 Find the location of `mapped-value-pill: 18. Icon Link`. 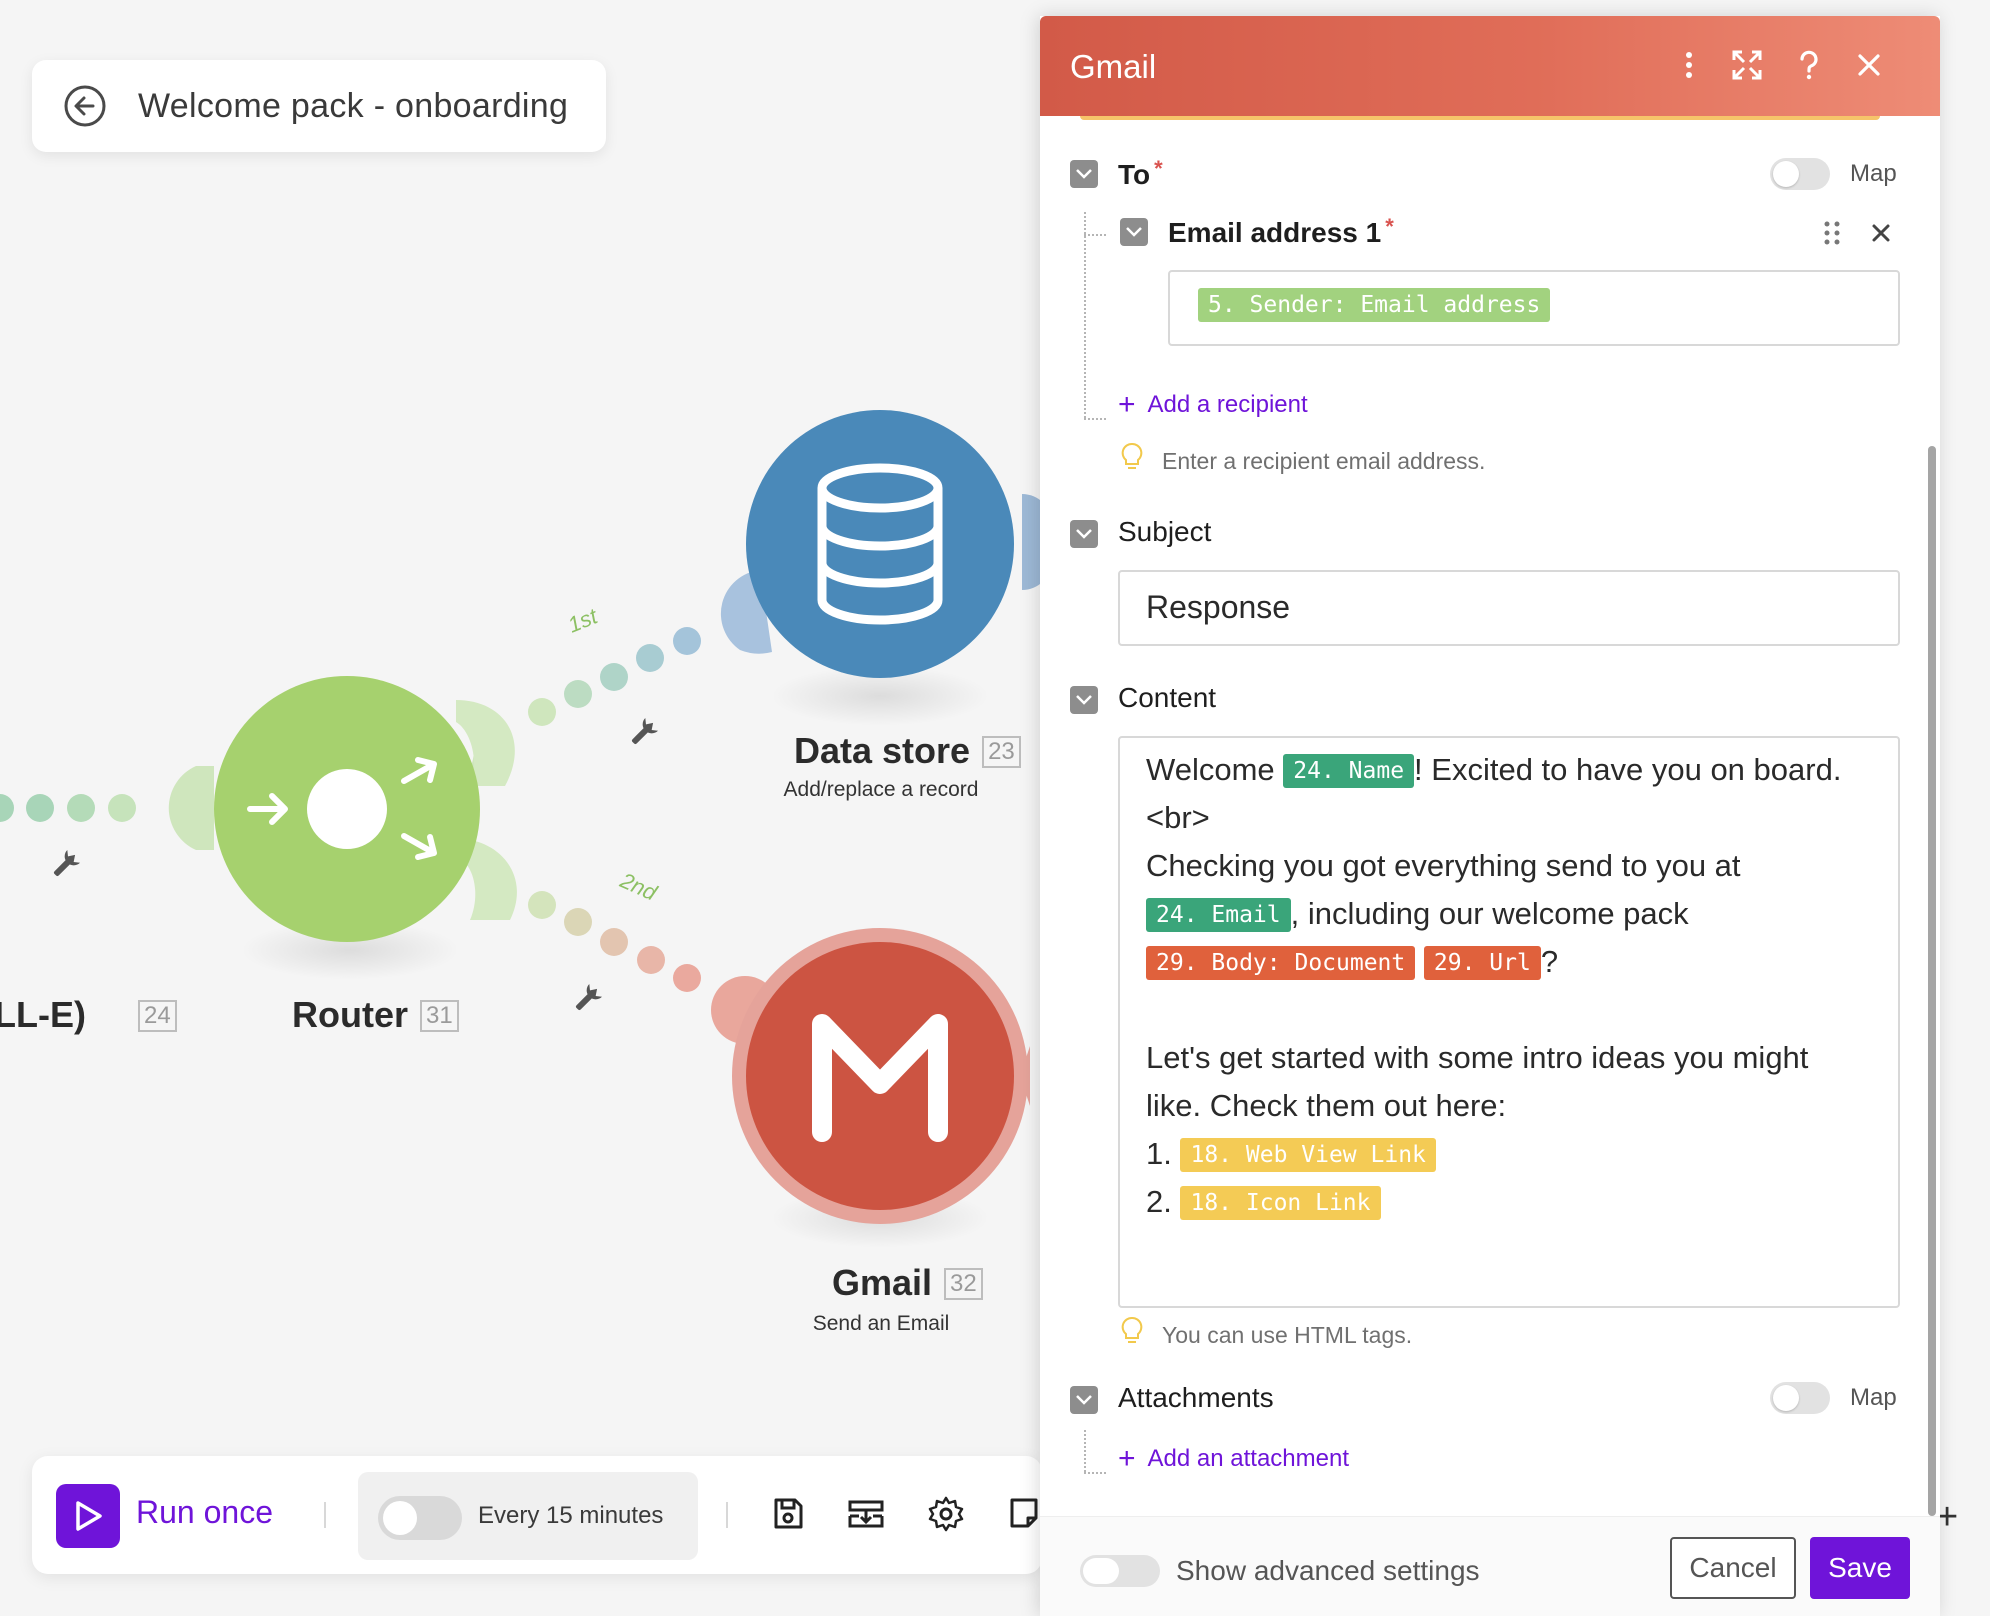

mapped-value-pill: 18. Icon Link is located at coordinates (1280, 1203).